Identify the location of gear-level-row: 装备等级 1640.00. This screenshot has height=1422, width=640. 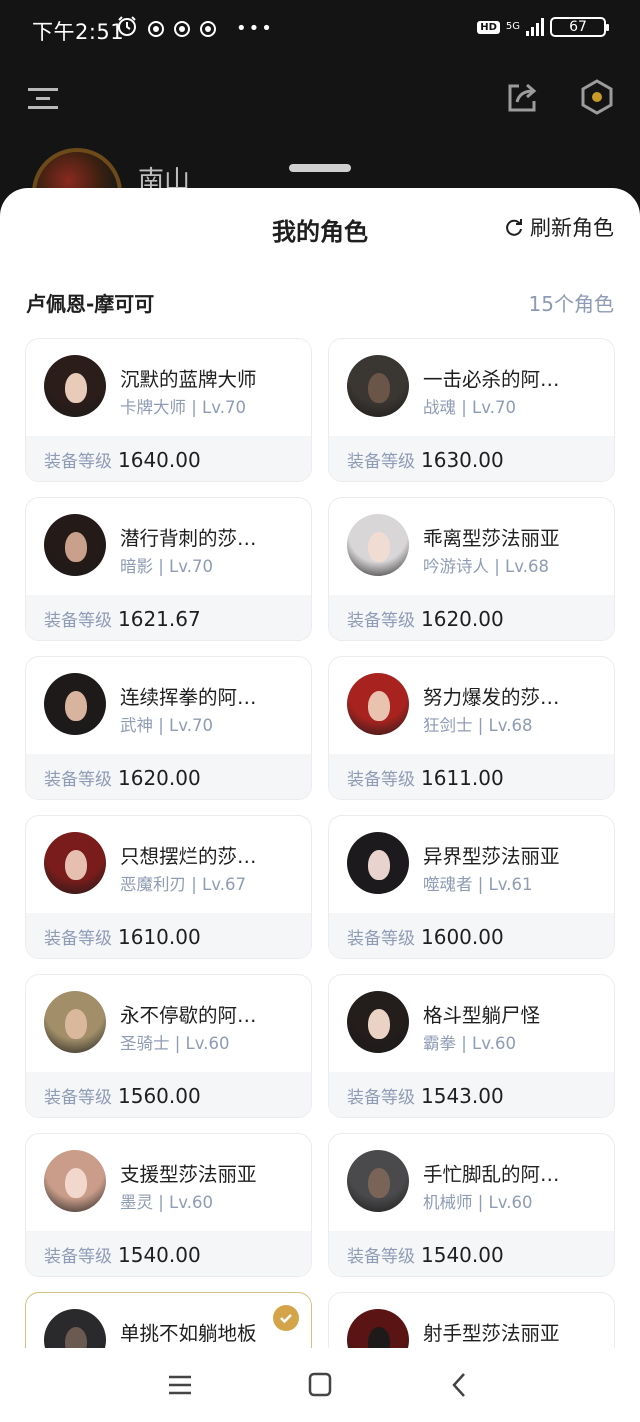
(168, 458).